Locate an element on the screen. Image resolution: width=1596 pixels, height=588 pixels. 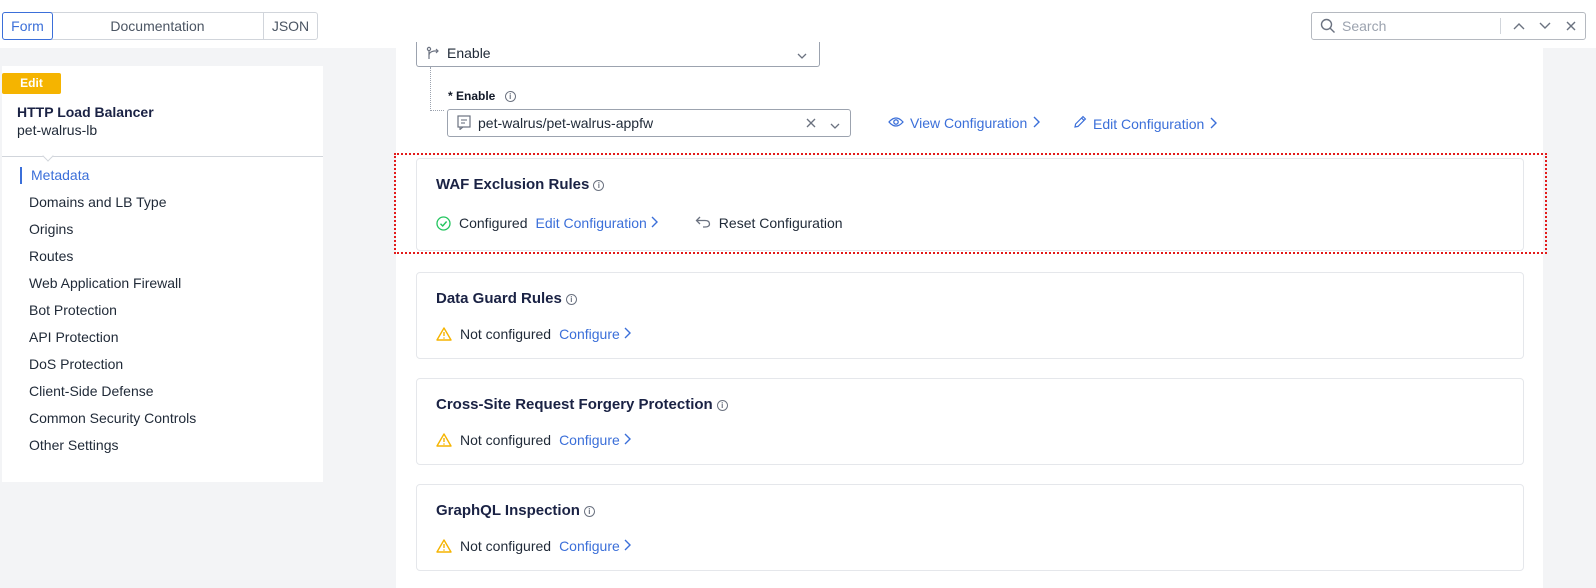
view-configuration-label: View Configuration is located at coordinates (969, 123).